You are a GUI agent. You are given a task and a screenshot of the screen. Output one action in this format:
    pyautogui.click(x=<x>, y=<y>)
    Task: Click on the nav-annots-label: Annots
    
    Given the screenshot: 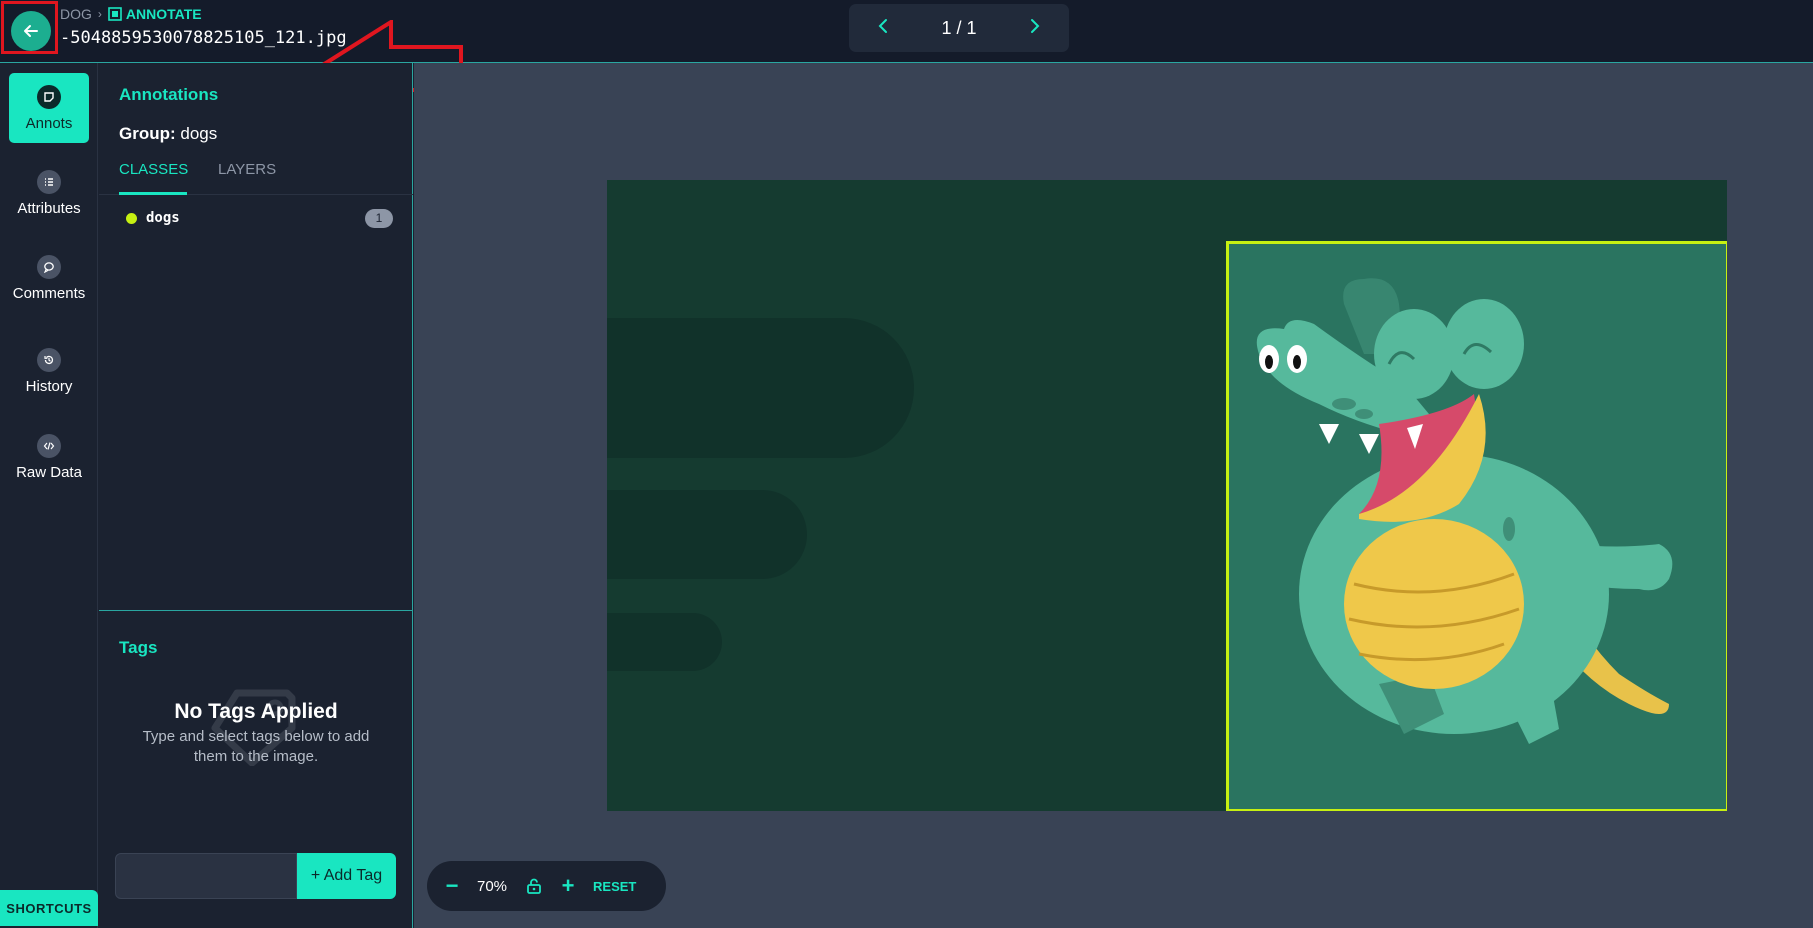 What is the action you would take?
    pyautogui.click(x=49, y=123)
    